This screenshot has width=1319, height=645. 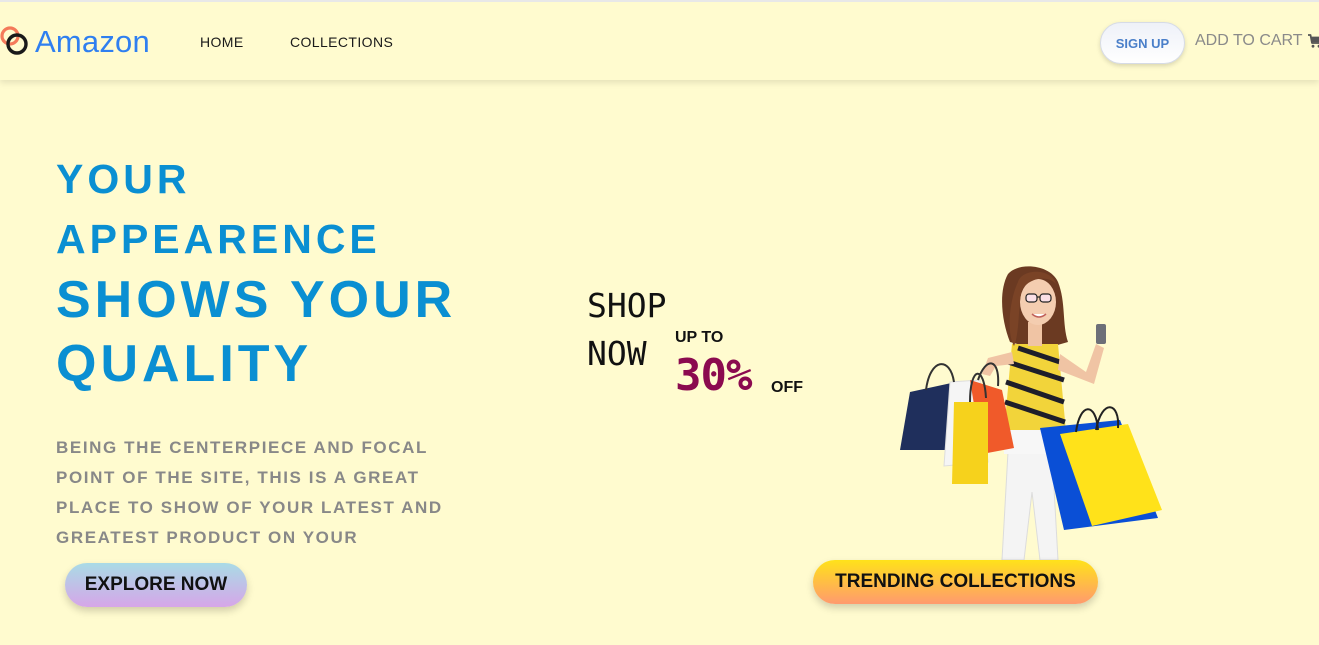 I want to click on brand-logo-icon, so click(x=14, y=40).